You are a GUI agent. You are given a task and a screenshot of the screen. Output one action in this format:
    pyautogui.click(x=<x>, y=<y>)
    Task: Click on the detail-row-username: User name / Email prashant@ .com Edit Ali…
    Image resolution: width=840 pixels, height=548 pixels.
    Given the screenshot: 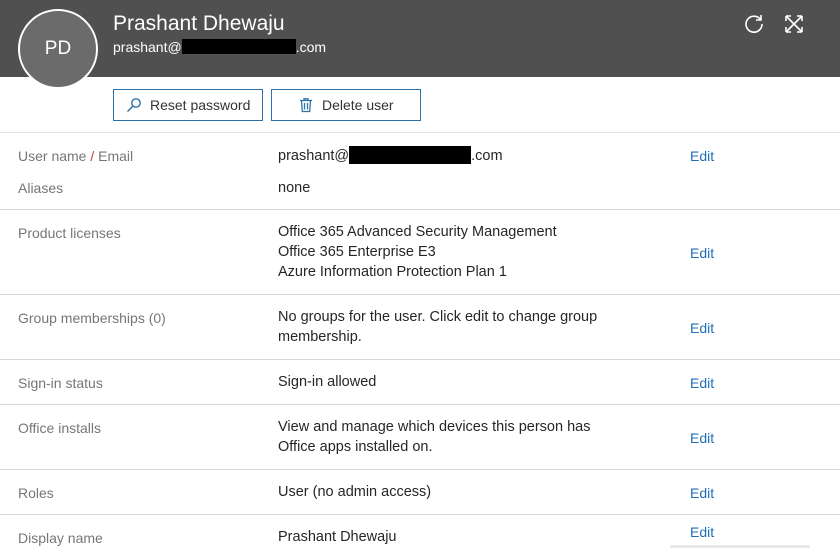 What is the action you would take?
    pyautogui.click(x=420, y=171)
    